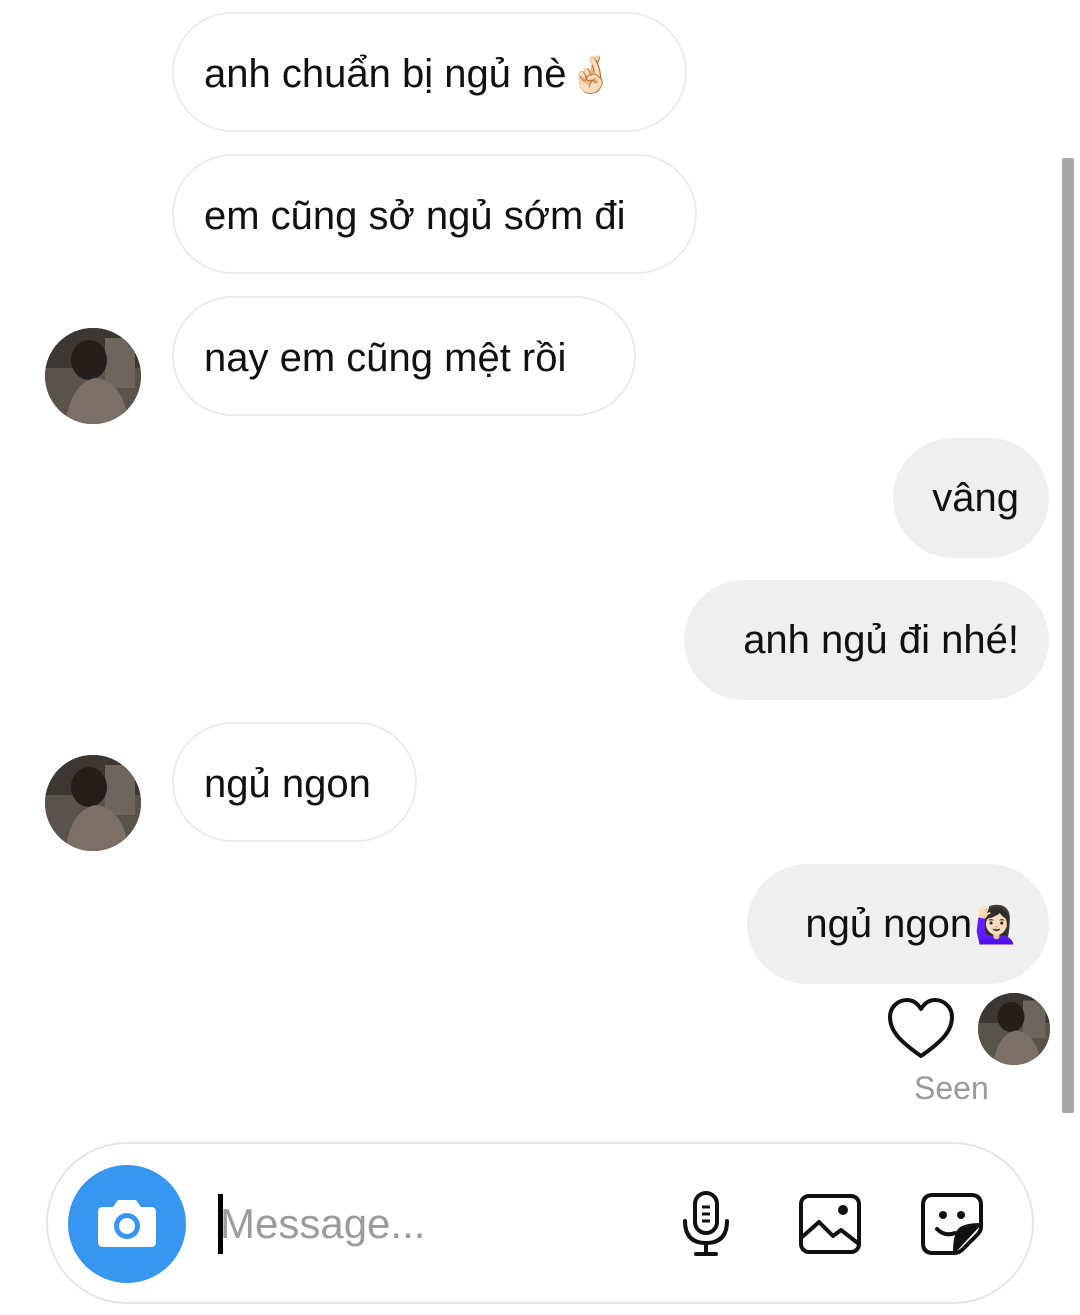 The height and width of the screenshot is (1315, 1080). Describe the element at coordinates (591, 75) in the screenshot. I see `crossed-fingers-emoji: 🤞🏻` at that location.